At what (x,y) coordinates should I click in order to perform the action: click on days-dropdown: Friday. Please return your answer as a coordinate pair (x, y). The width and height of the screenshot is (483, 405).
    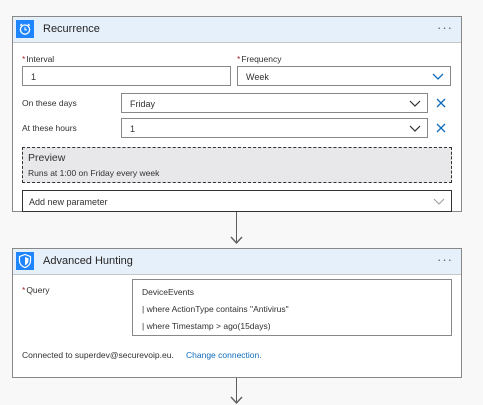
    Looking at the image, I should click on (274, 103).